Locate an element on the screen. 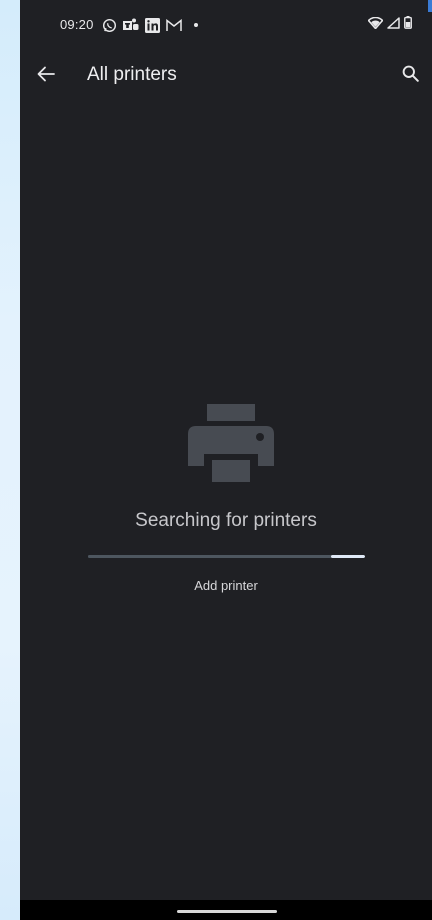 The height and width of the screenshot is (920, 432). gmail-icon is located at coordinates (174, 25).